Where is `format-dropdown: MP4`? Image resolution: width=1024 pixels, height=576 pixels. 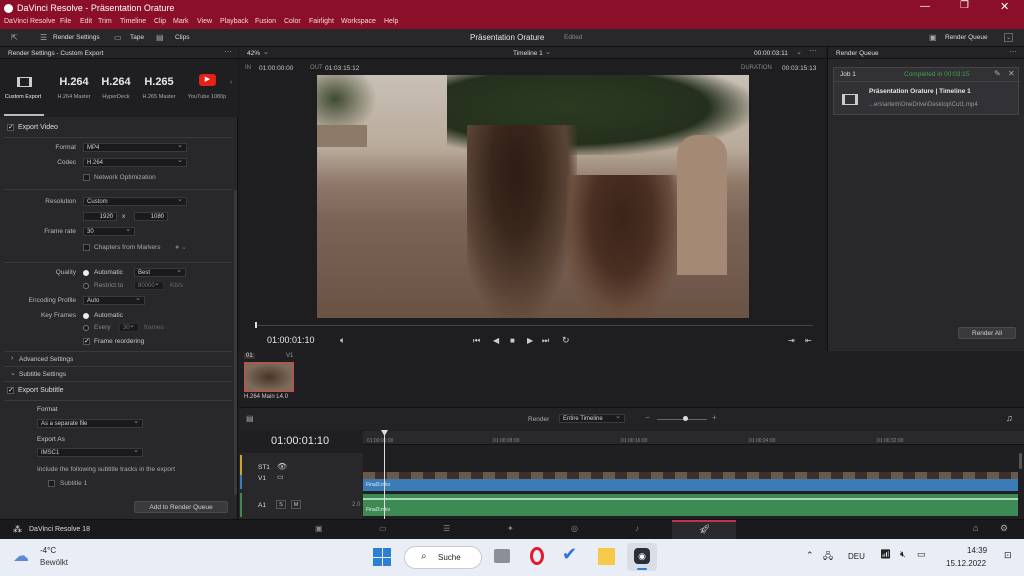
format-dropdown: MP4 is located at coordinates (135, 147).